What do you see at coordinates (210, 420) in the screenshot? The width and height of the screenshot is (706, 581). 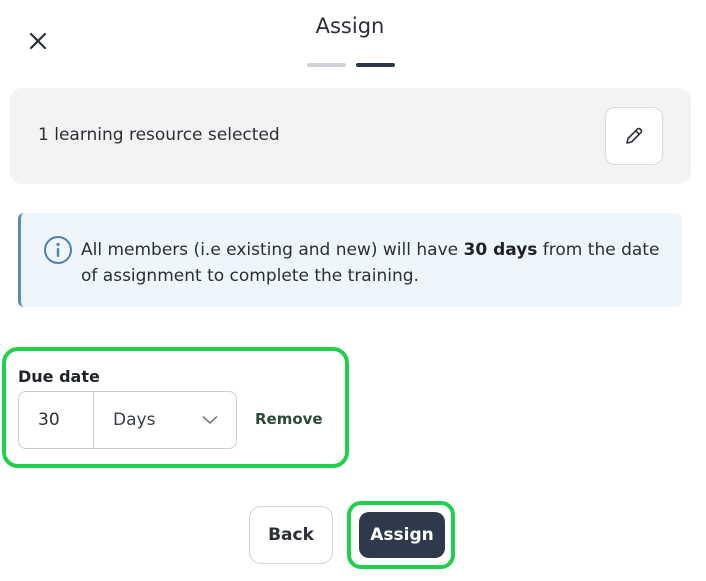 I see `chevron-down-icon` at bounding box center [210, 420].